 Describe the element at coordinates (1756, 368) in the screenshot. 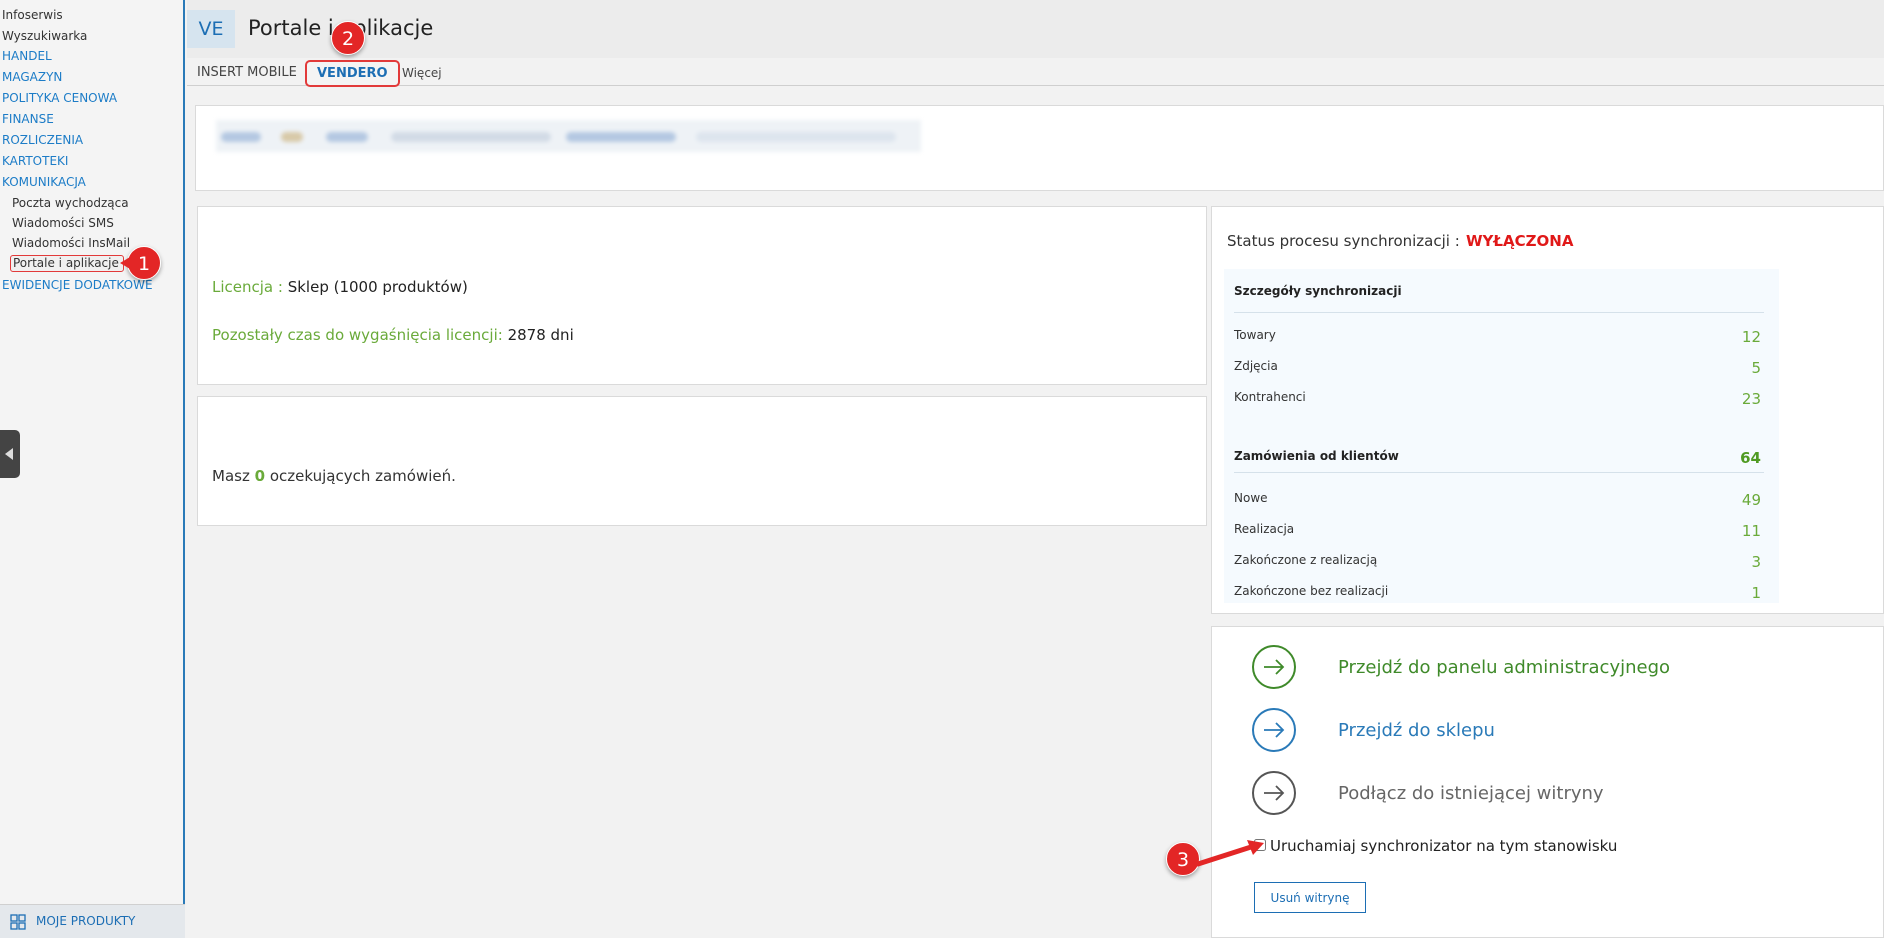

I see `sync-detail-value: 5` at that location.